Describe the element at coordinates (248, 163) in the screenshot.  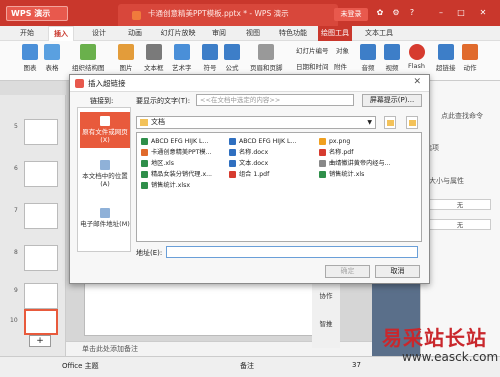
I see `file-item: 文本.docx` at that location.